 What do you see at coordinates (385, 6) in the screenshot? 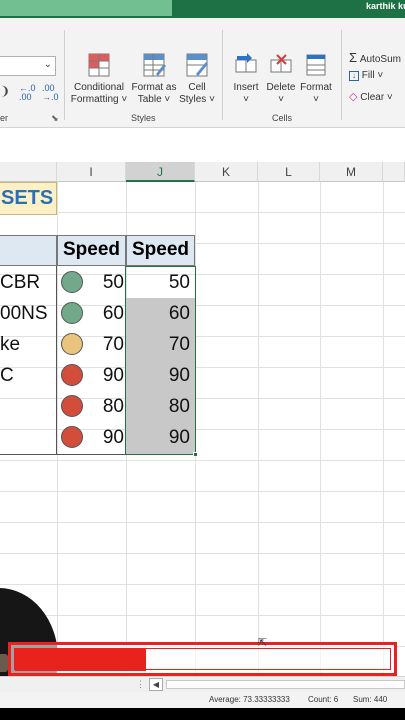
I see `user-name: karthik ku` at bounding box center [385, 6].